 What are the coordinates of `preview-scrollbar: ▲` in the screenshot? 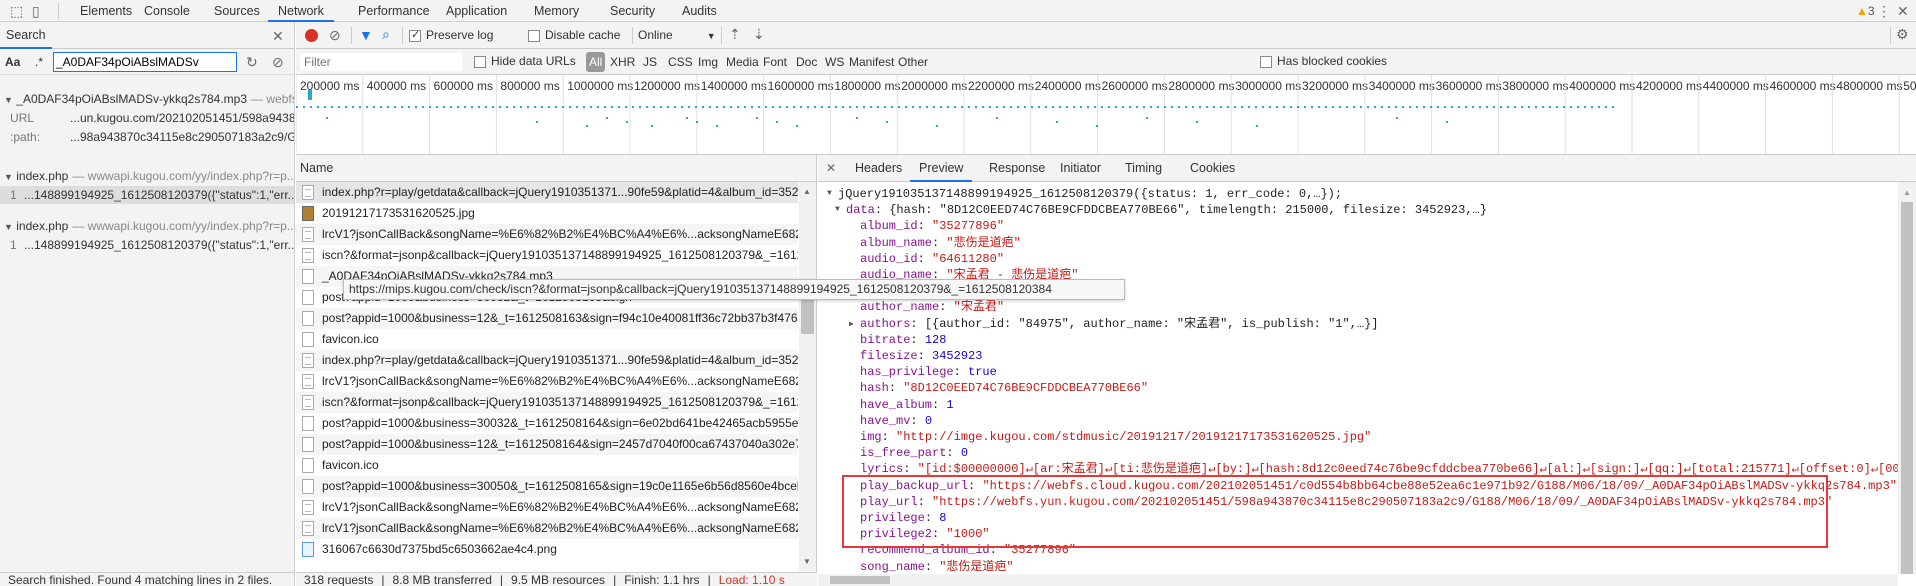 It's located at (1907, 378).